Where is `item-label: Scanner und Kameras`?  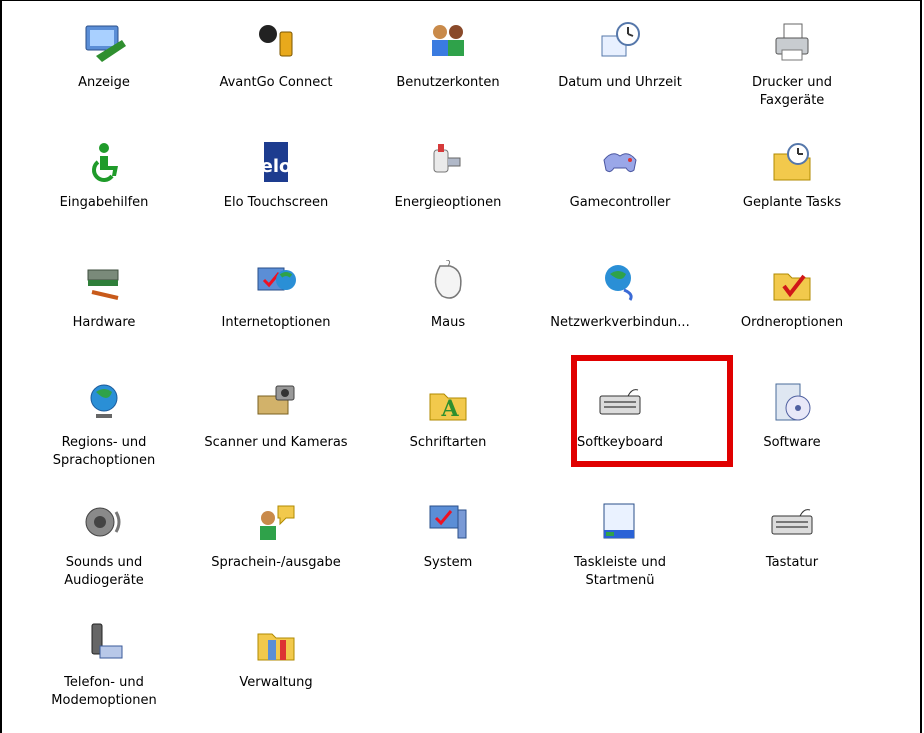
item-label: Scanner und Kameras is located at coordinates (276, 442).